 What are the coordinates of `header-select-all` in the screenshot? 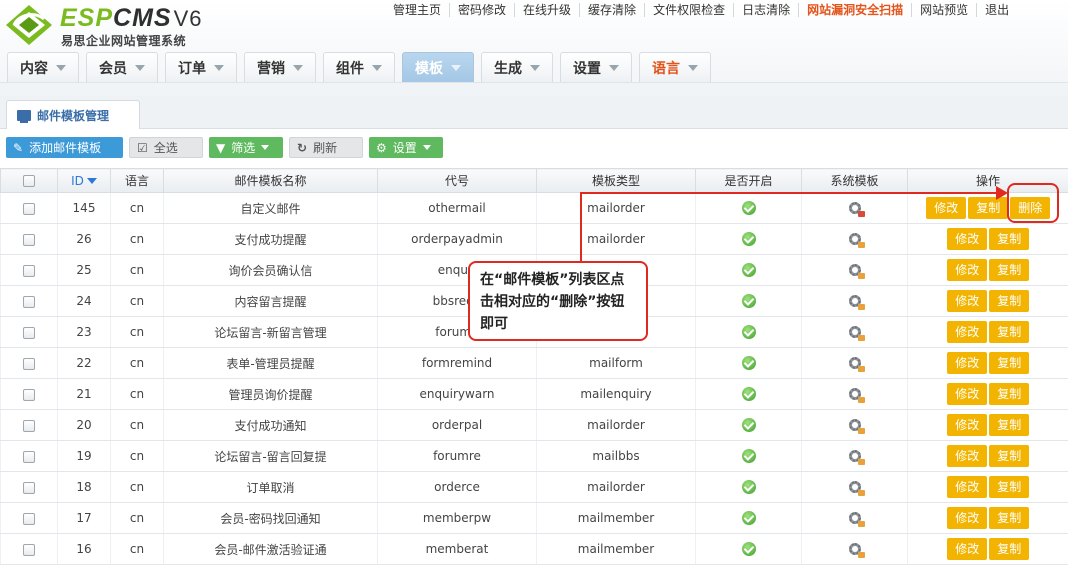 It's located at (29, 180).